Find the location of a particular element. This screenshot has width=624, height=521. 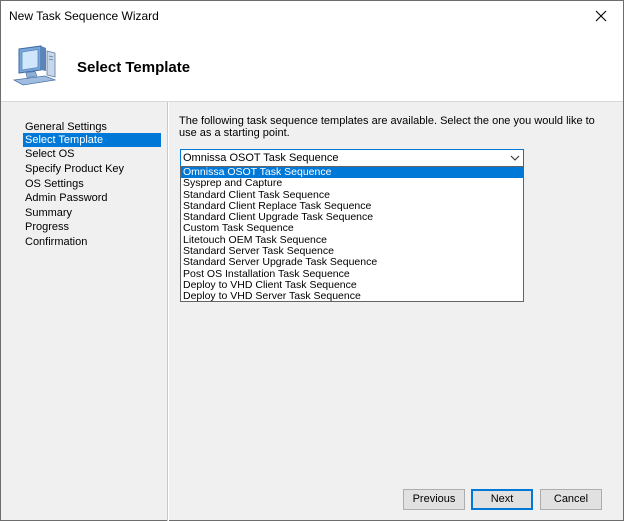

nav-item-admin-password: Admin Password is located at coordinates (92, 198).